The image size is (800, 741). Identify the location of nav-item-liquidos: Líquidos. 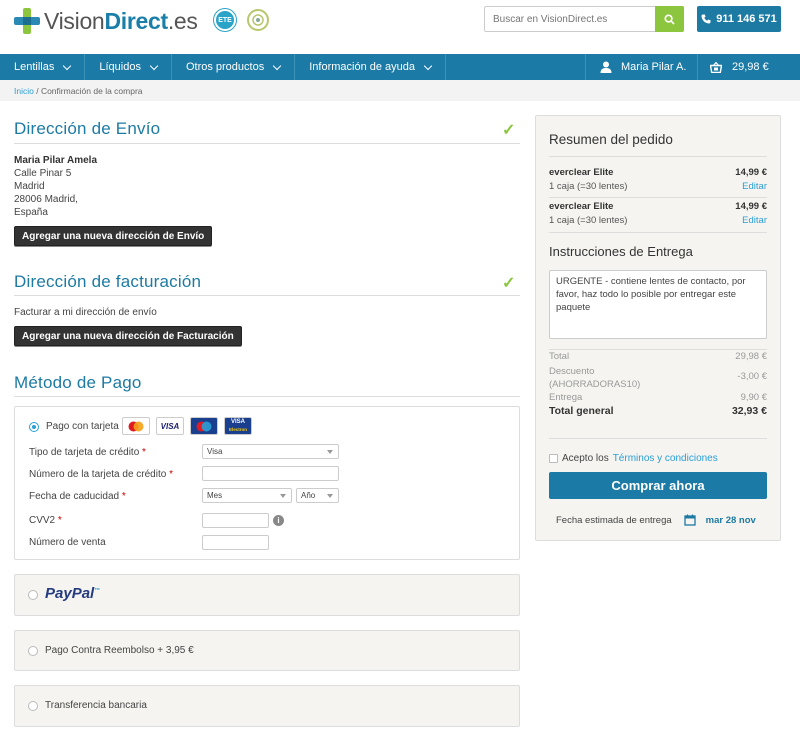
(128, 67).